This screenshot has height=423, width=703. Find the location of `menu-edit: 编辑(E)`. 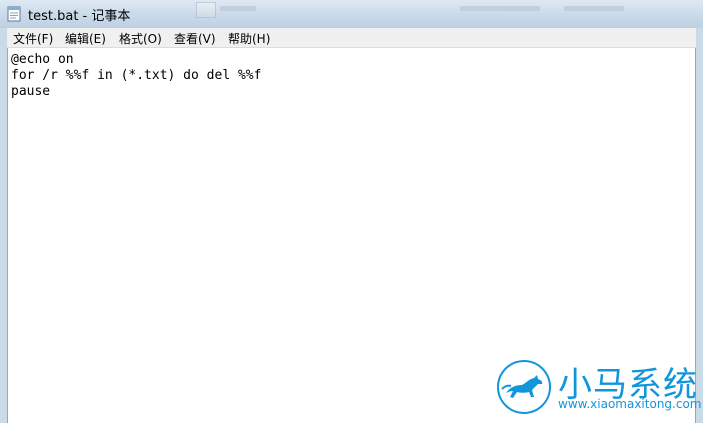

menu-edit: 编辑(E) is located at coordinates (85, 38).